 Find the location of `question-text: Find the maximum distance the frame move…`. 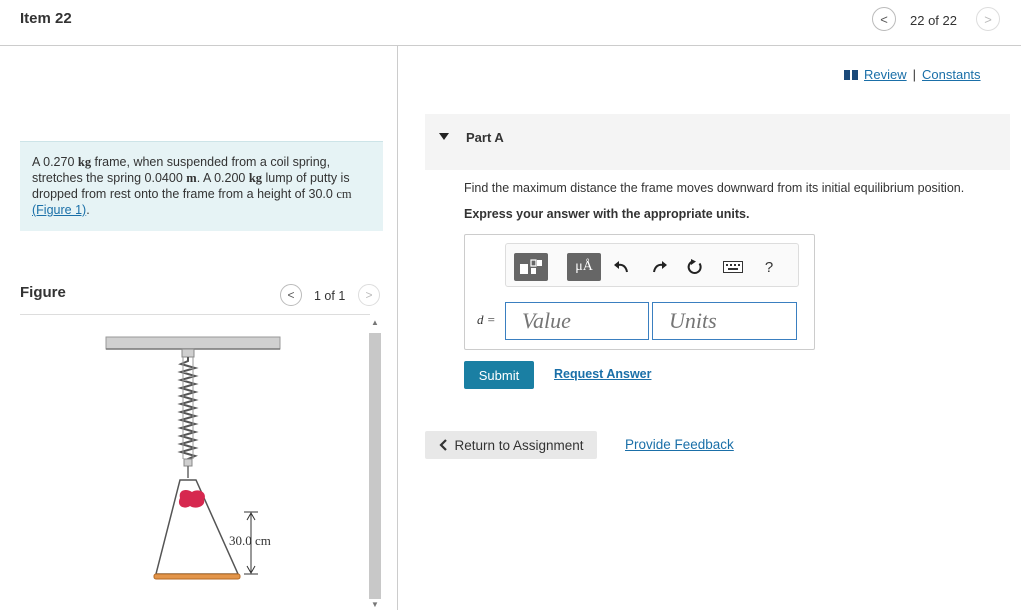

question-text: Find the maximum distance the frame move… is located at coordinates (714, 188).